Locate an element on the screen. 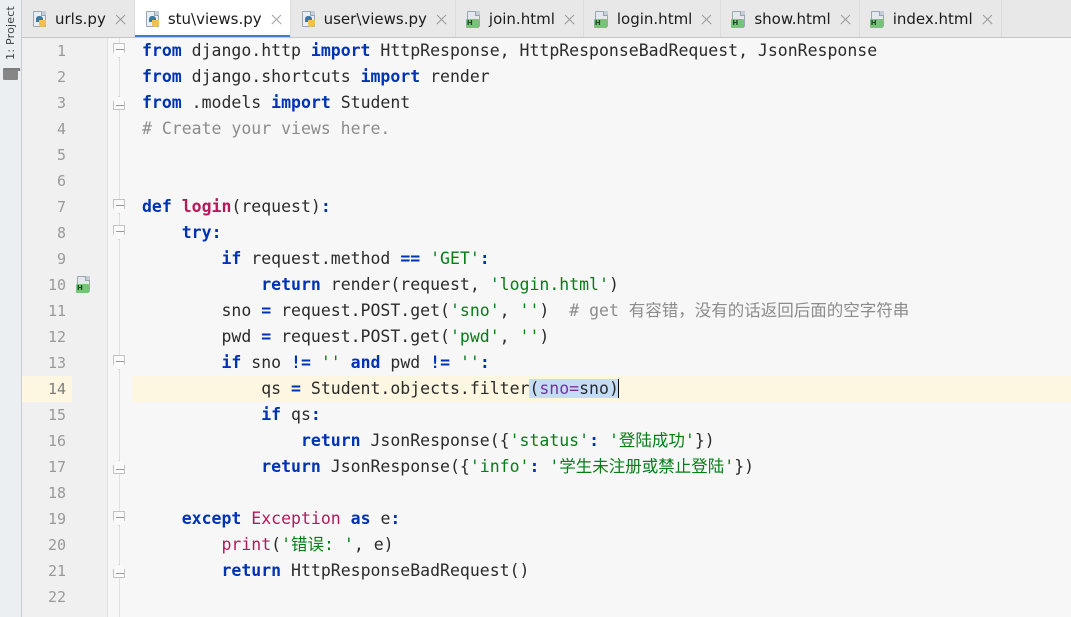  editor-tab: Hshow.html is located at coordinates (790, 18).